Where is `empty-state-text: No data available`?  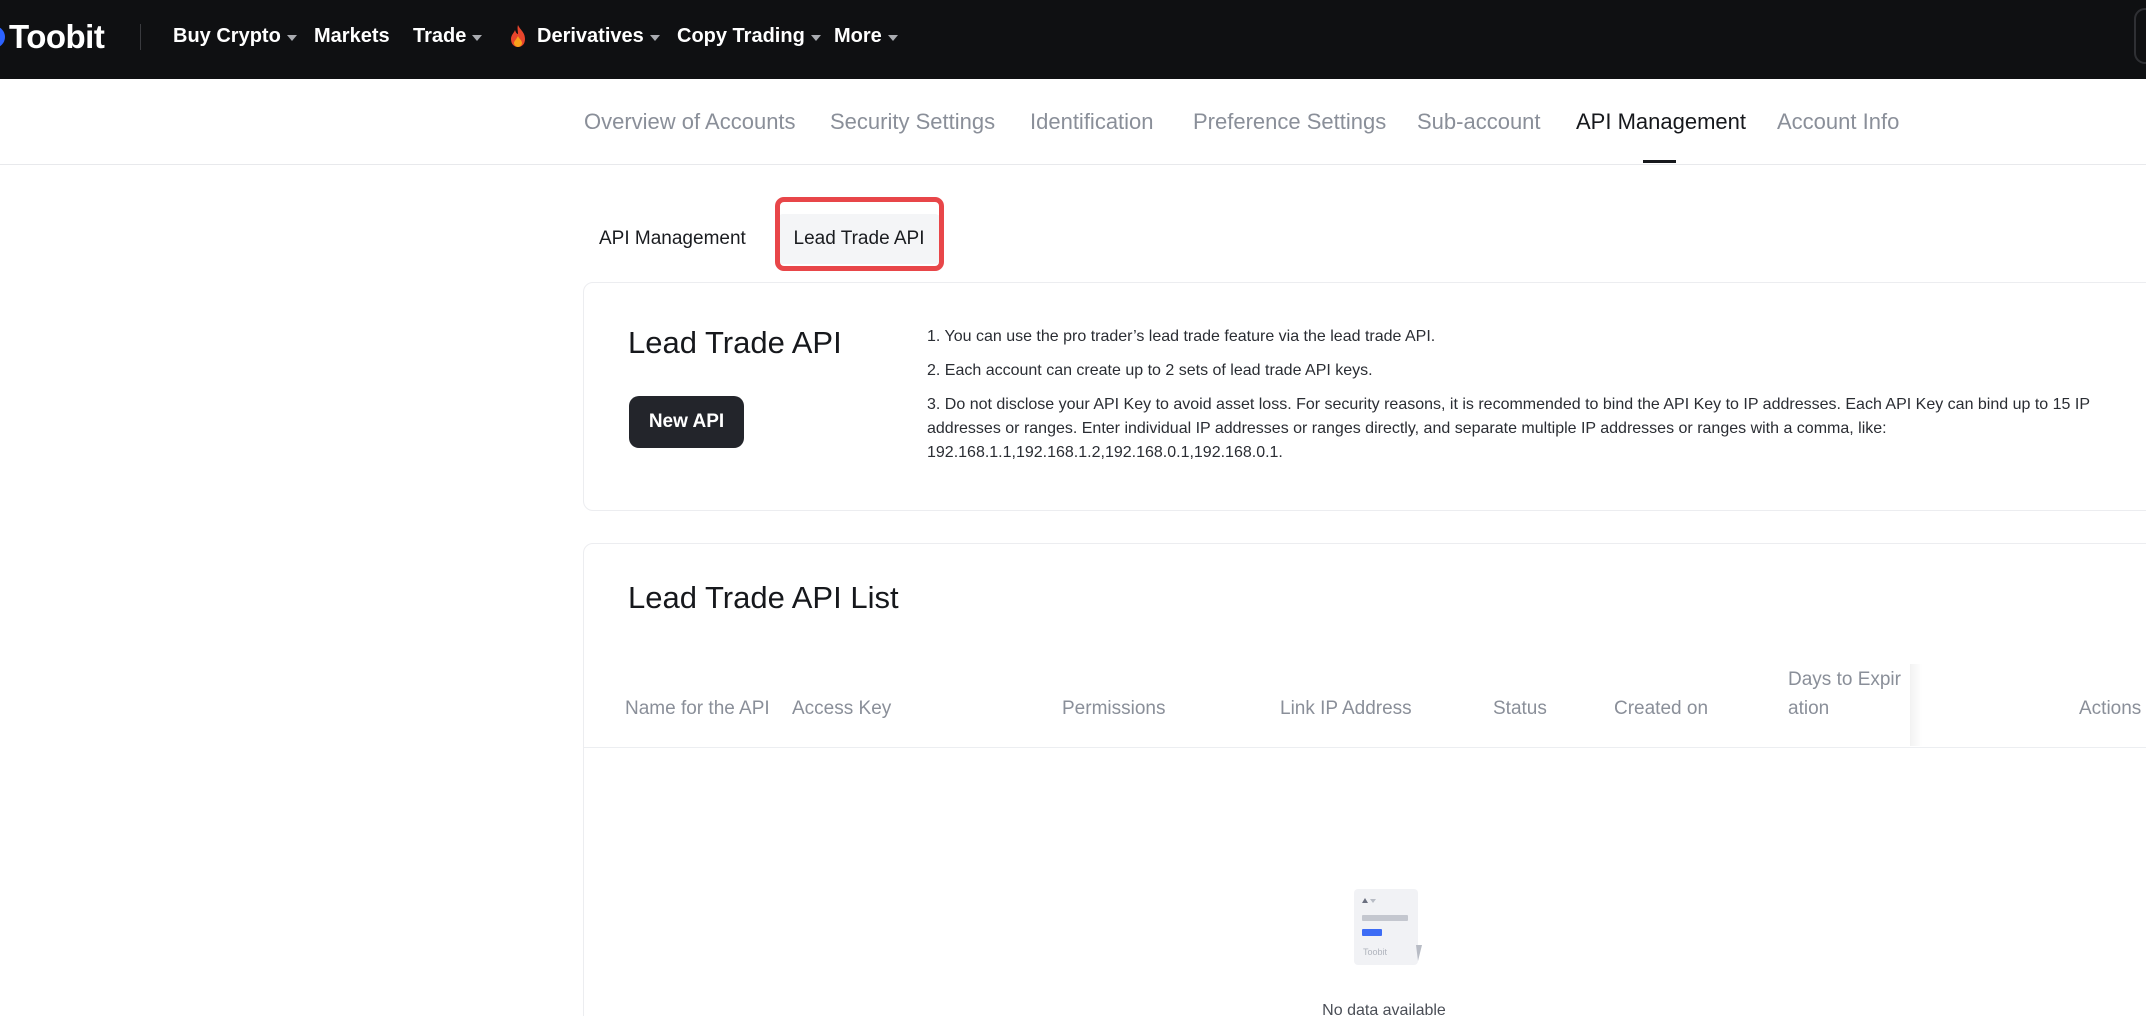 empty-state-text: No data available is located at coordinates (1384, 1009).